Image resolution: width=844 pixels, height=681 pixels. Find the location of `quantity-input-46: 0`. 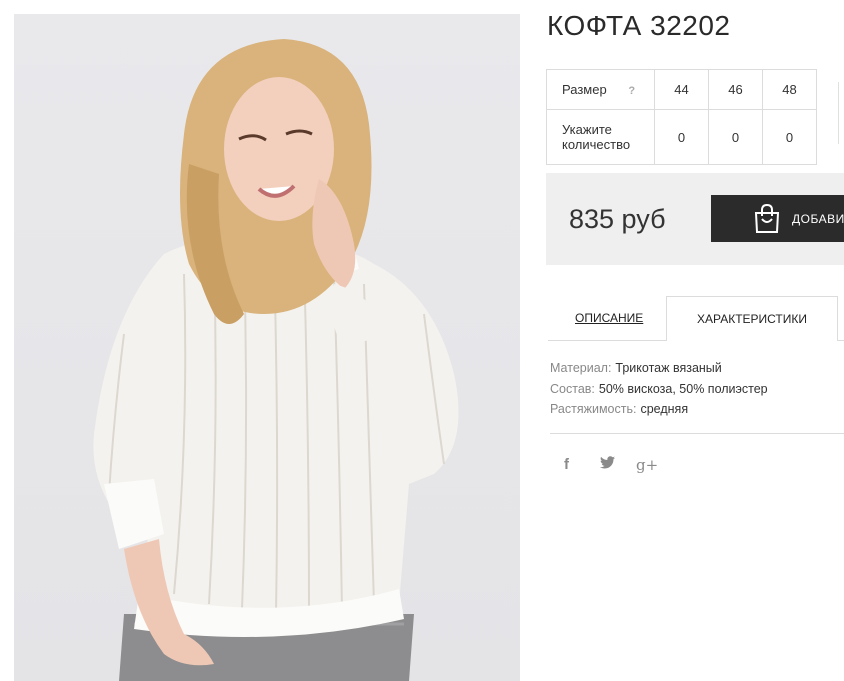

quantity-input-46: 0 is located at coordinates (735, 137).